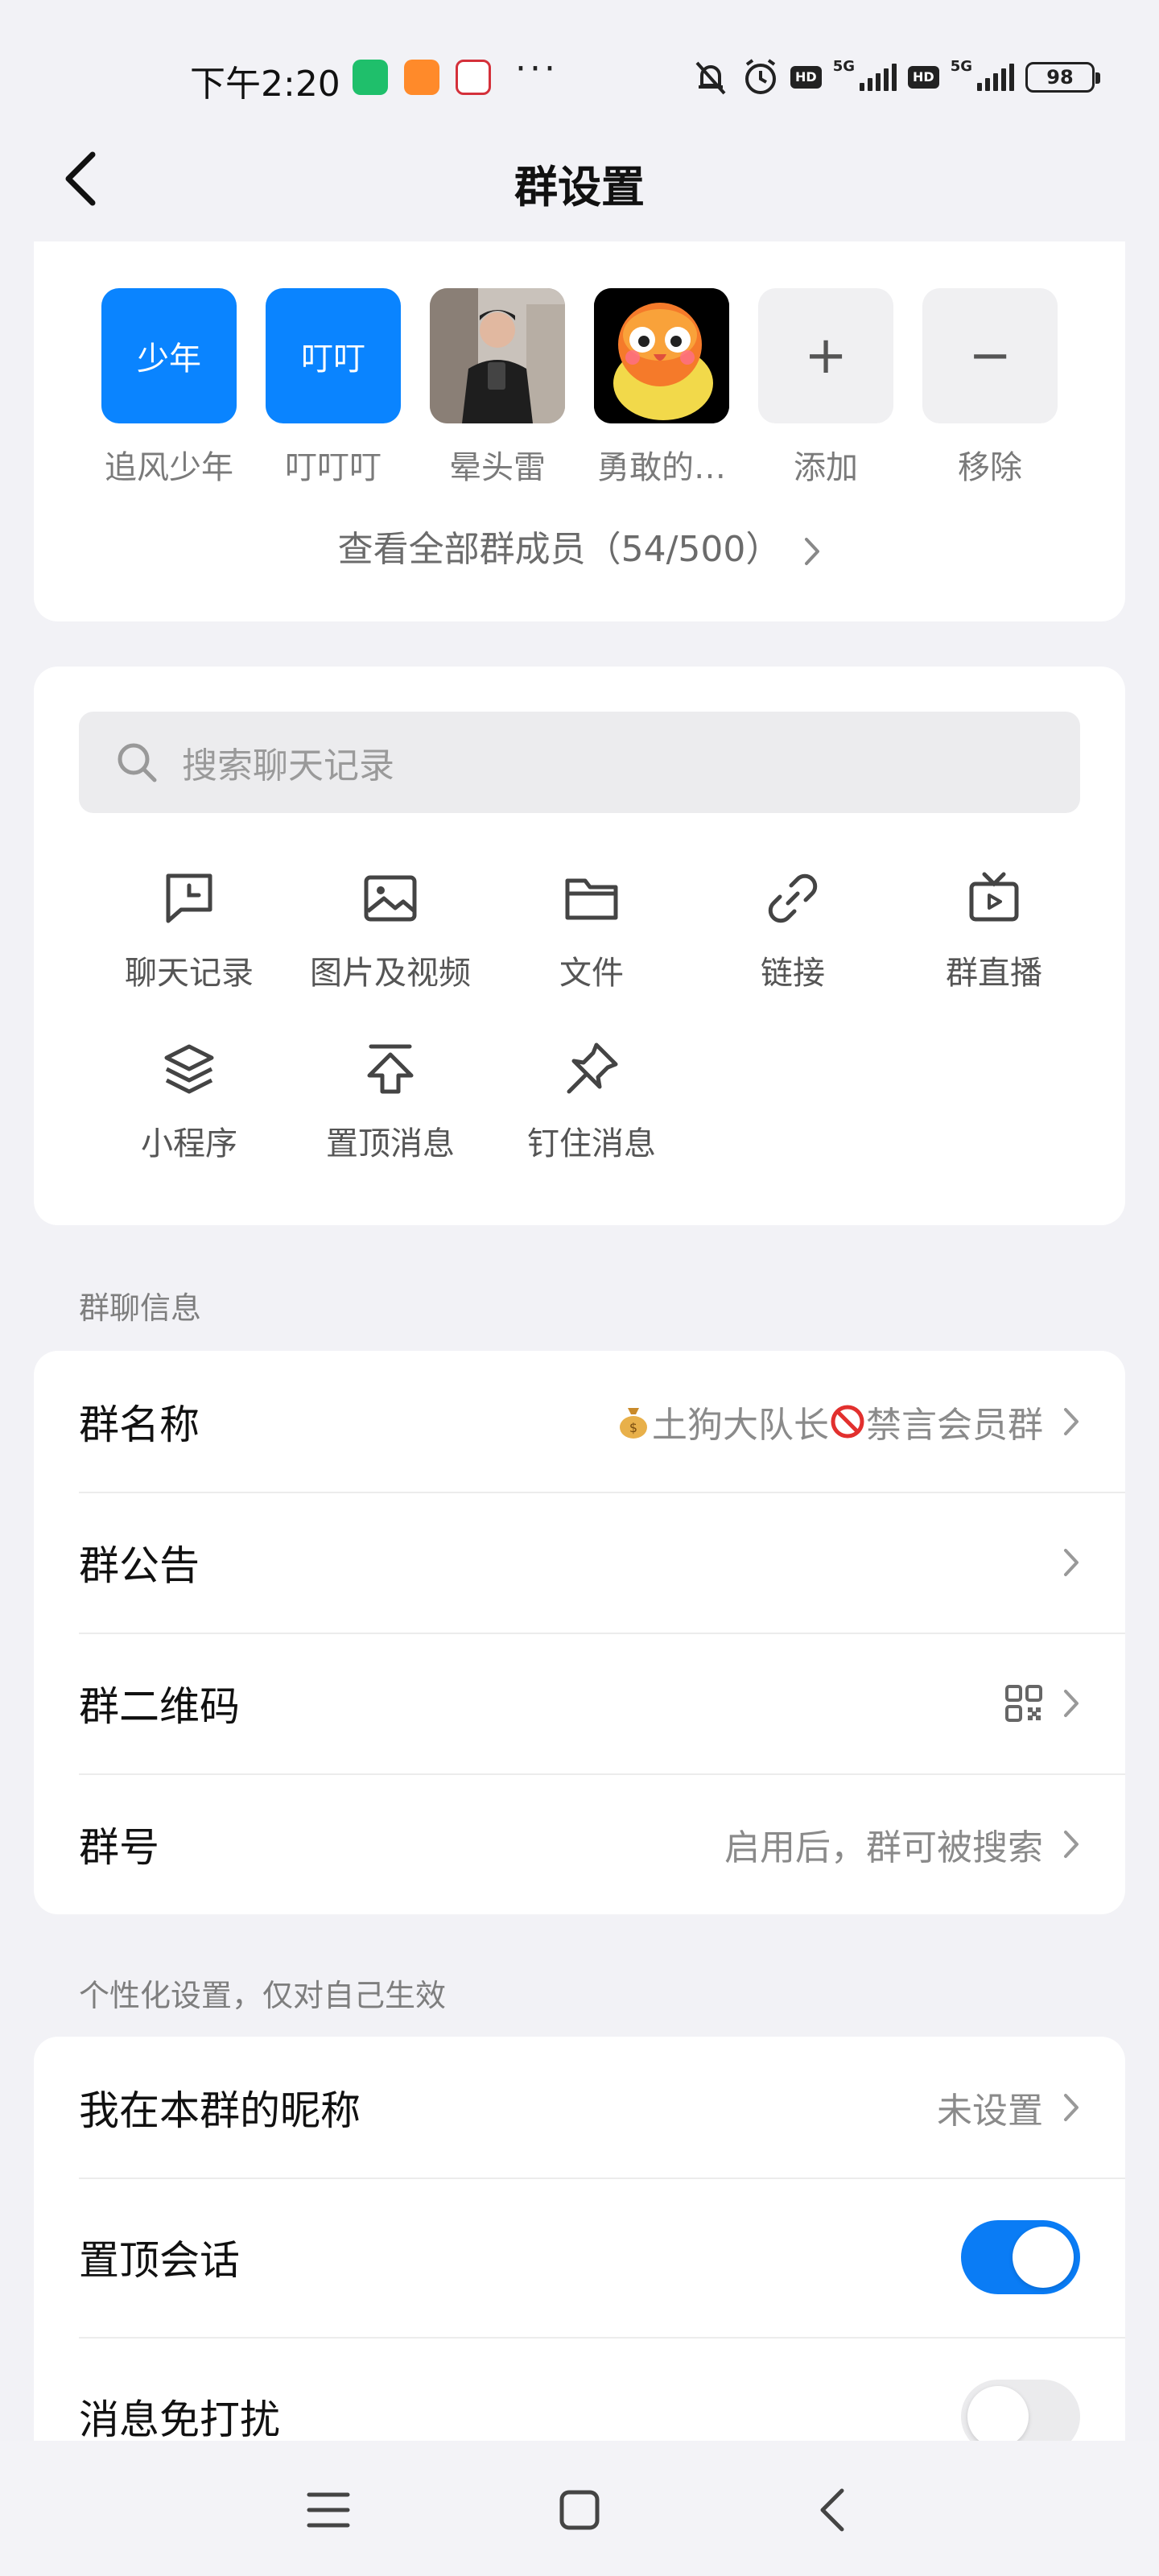 This screenshot has width=1159, height=2576. Describe the element at coordinates (265, 84) in the screenshot. I see `status-time: 下午2:20` at that location.